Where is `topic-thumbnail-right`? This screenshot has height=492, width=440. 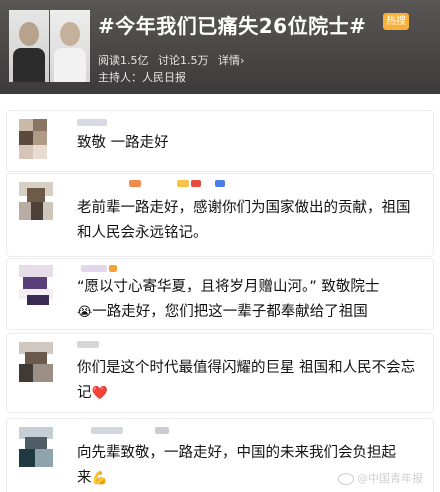 topic-thumbnail-right is located at coordinates (70, 46).